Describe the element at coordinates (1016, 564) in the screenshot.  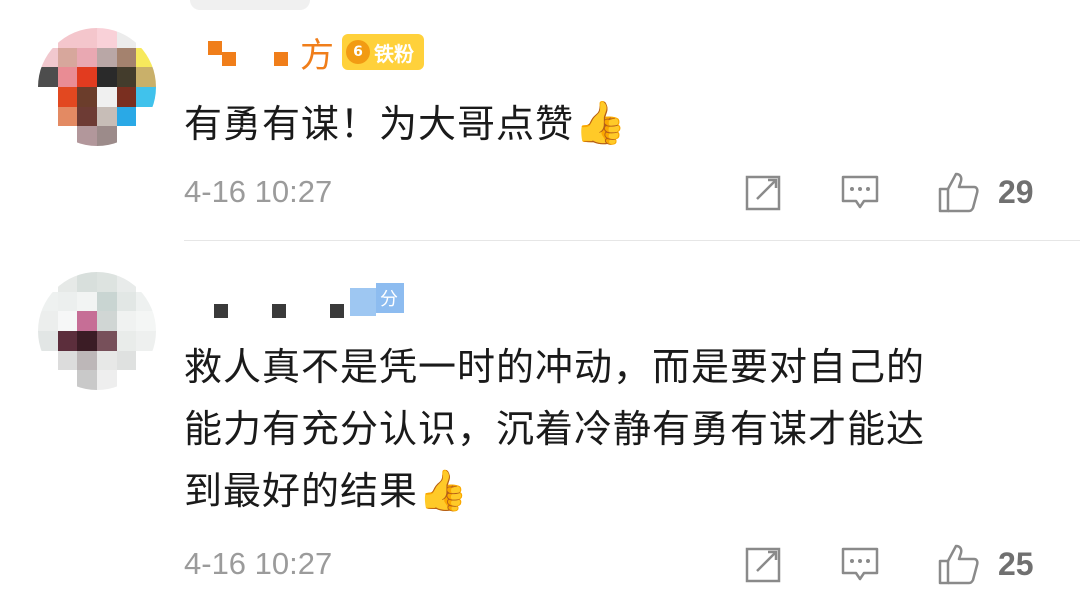
I see `like-count: 25` at that location.